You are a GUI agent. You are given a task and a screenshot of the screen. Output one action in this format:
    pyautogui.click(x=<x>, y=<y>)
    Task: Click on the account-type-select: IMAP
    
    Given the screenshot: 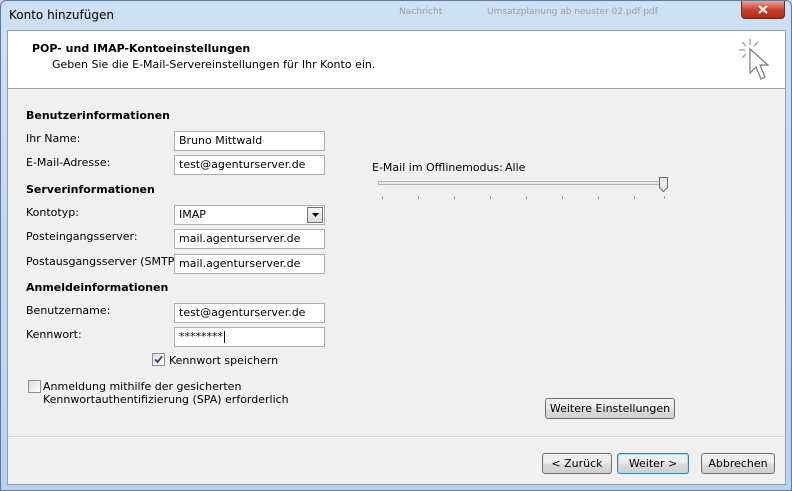 What is the action you would take?
    pyautogui.click(x=249, y=215)
    